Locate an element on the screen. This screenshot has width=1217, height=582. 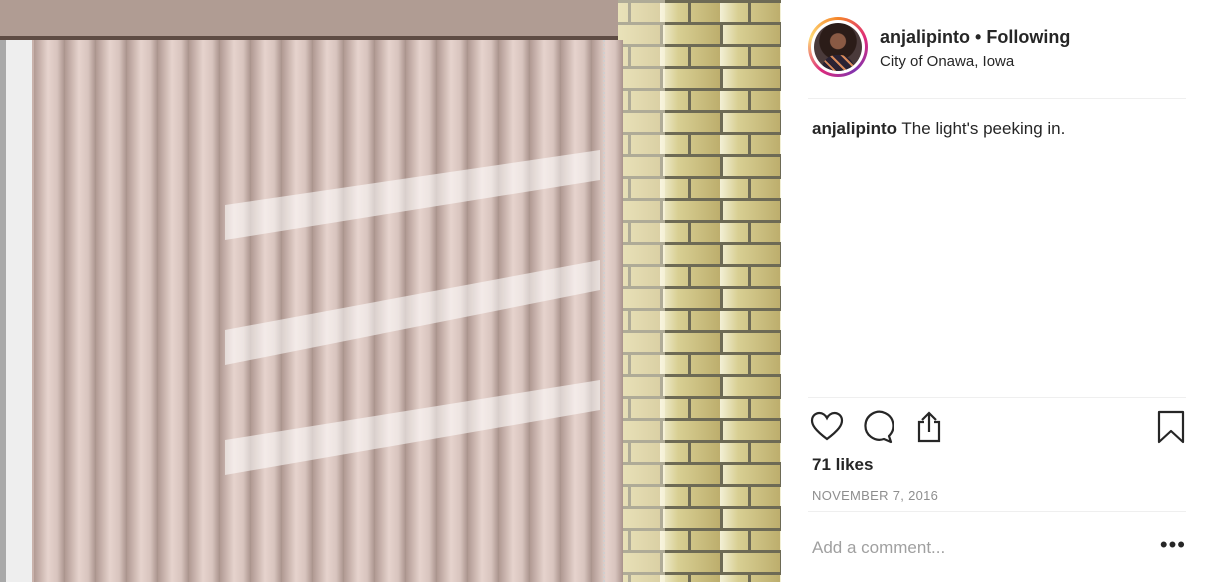
bookmark-icon is located at coordinates (1171, 427).